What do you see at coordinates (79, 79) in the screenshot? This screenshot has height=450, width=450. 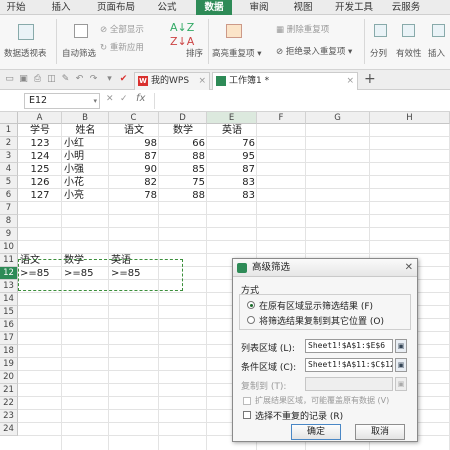 I see `undo-icon: ↶` at bounding box center [79, 79].